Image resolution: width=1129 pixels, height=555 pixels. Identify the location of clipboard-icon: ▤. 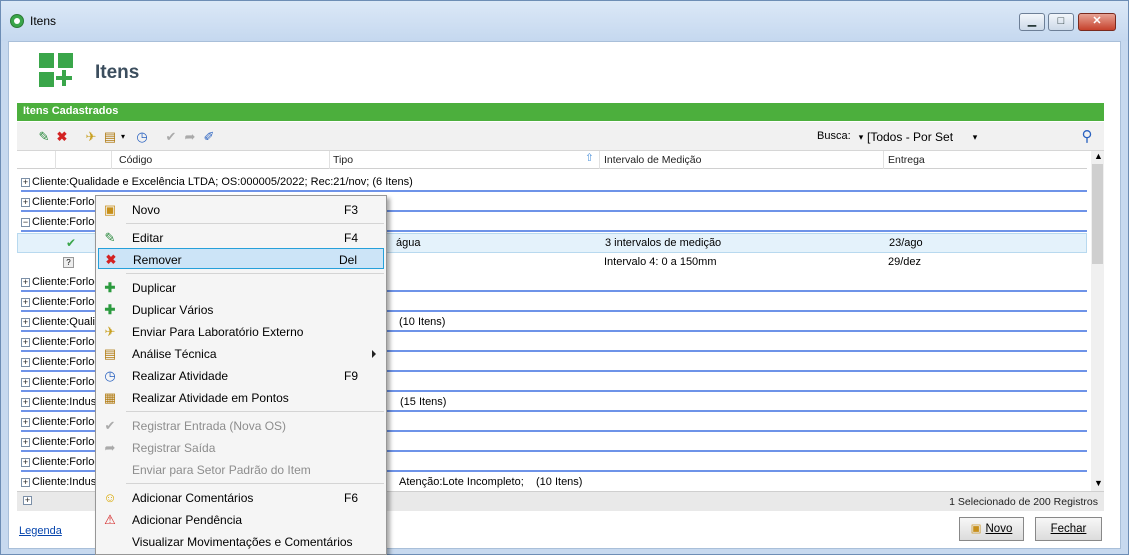
(110, 353).